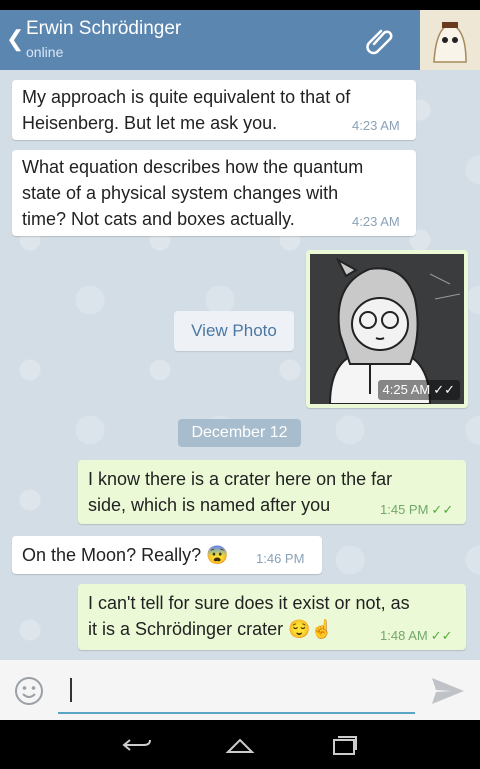 The width and height of the screenshot is (480, 769). I want to click on input-underline, so click(236, 713).